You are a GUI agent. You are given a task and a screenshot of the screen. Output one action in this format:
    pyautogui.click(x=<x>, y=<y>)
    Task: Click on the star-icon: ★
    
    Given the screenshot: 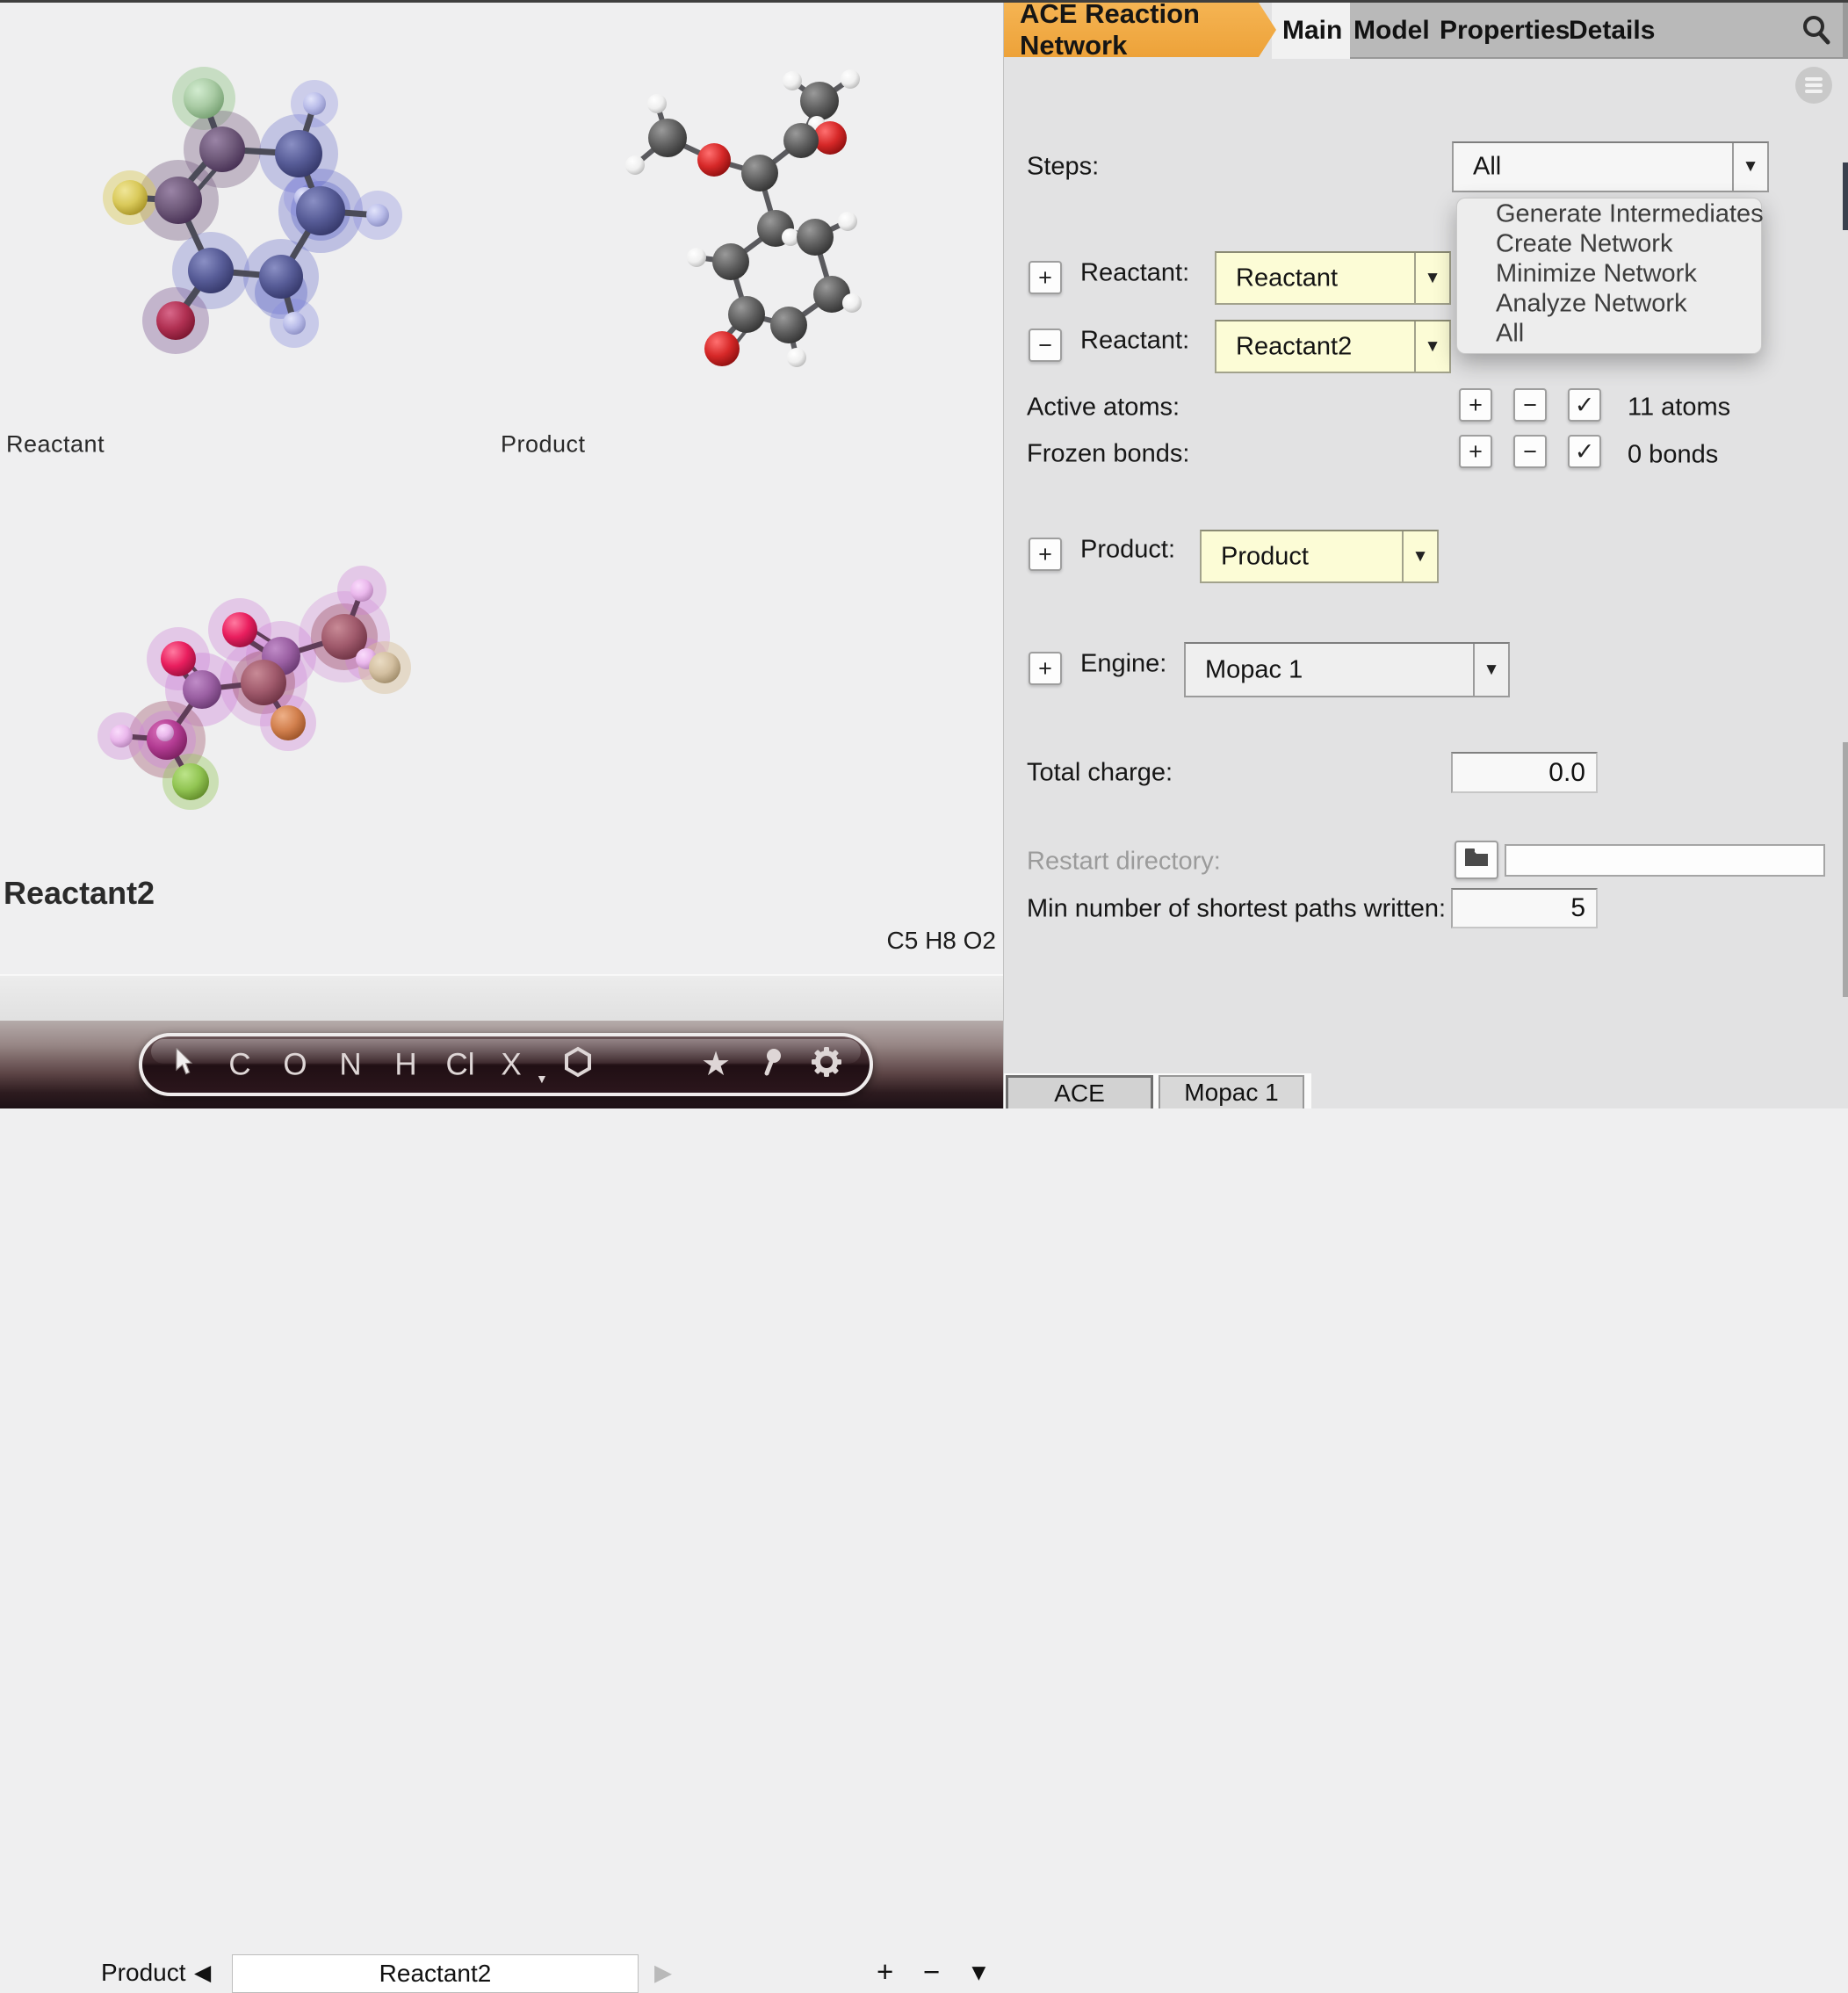 What is the action you would take?
    pyautogui.click(x=716, y=1064)
    